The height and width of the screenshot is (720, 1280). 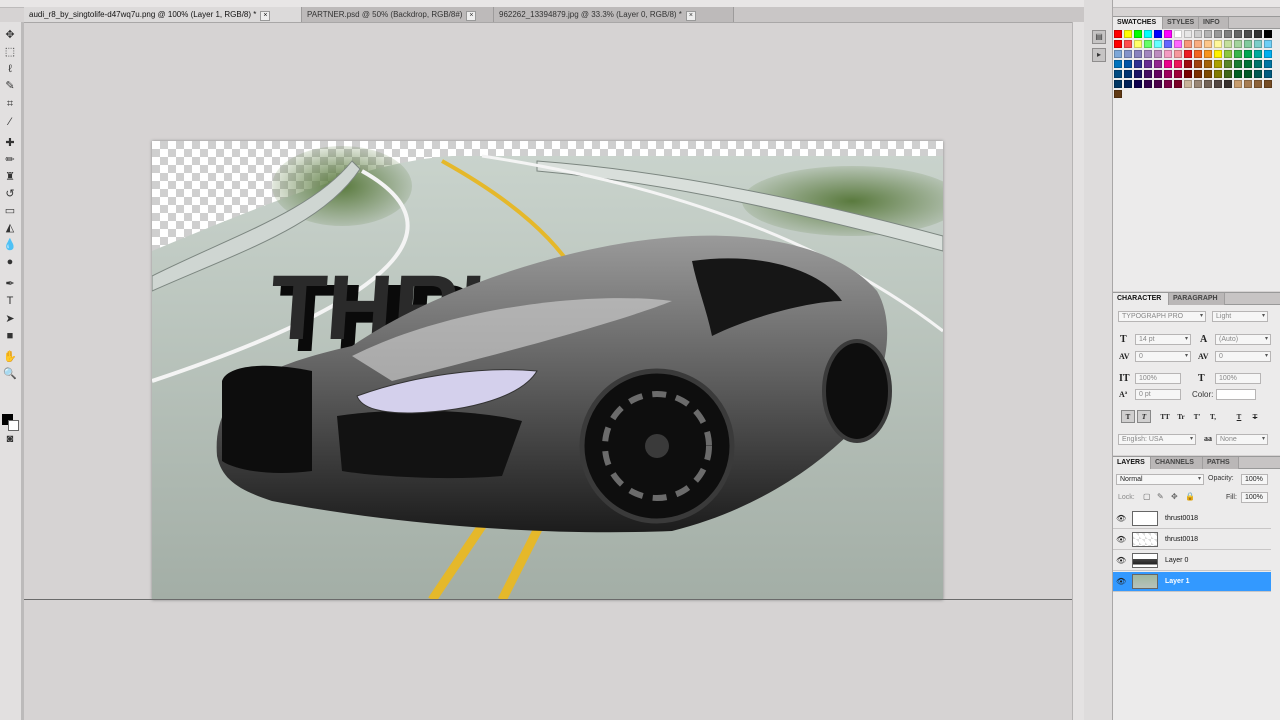 What do you see at coordinates (1254, 497) in the screenshot?
I see `fill-field: 100%` at bounding box center [1254, 497].